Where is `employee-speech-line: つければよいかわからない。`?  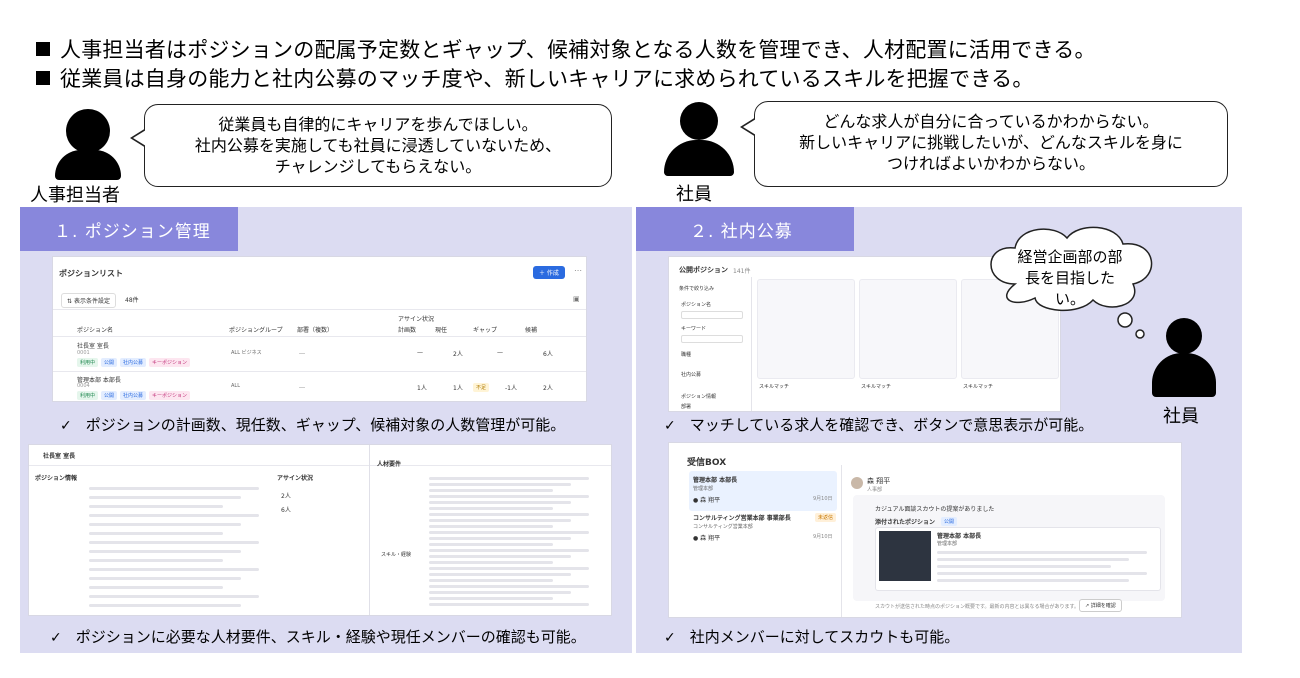
employee-speech-line: つければよいかわからない。 is located at coordinates (990, 163).